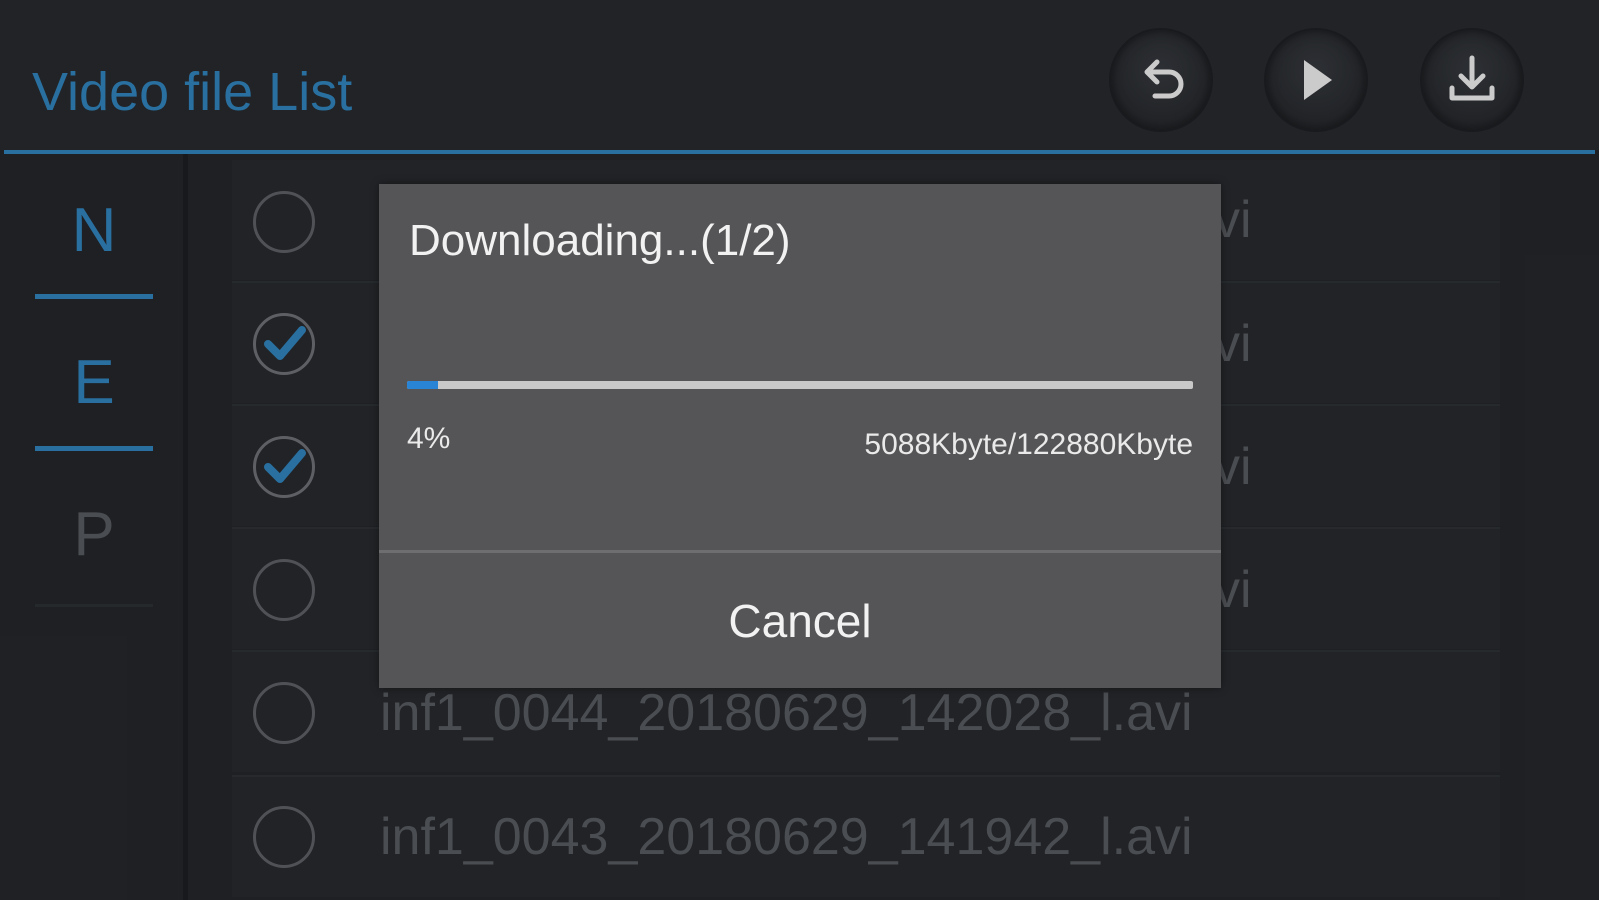 The width and height of the screenshot is (1599, 900). I want to click on progress-fill, so click(423, 385).